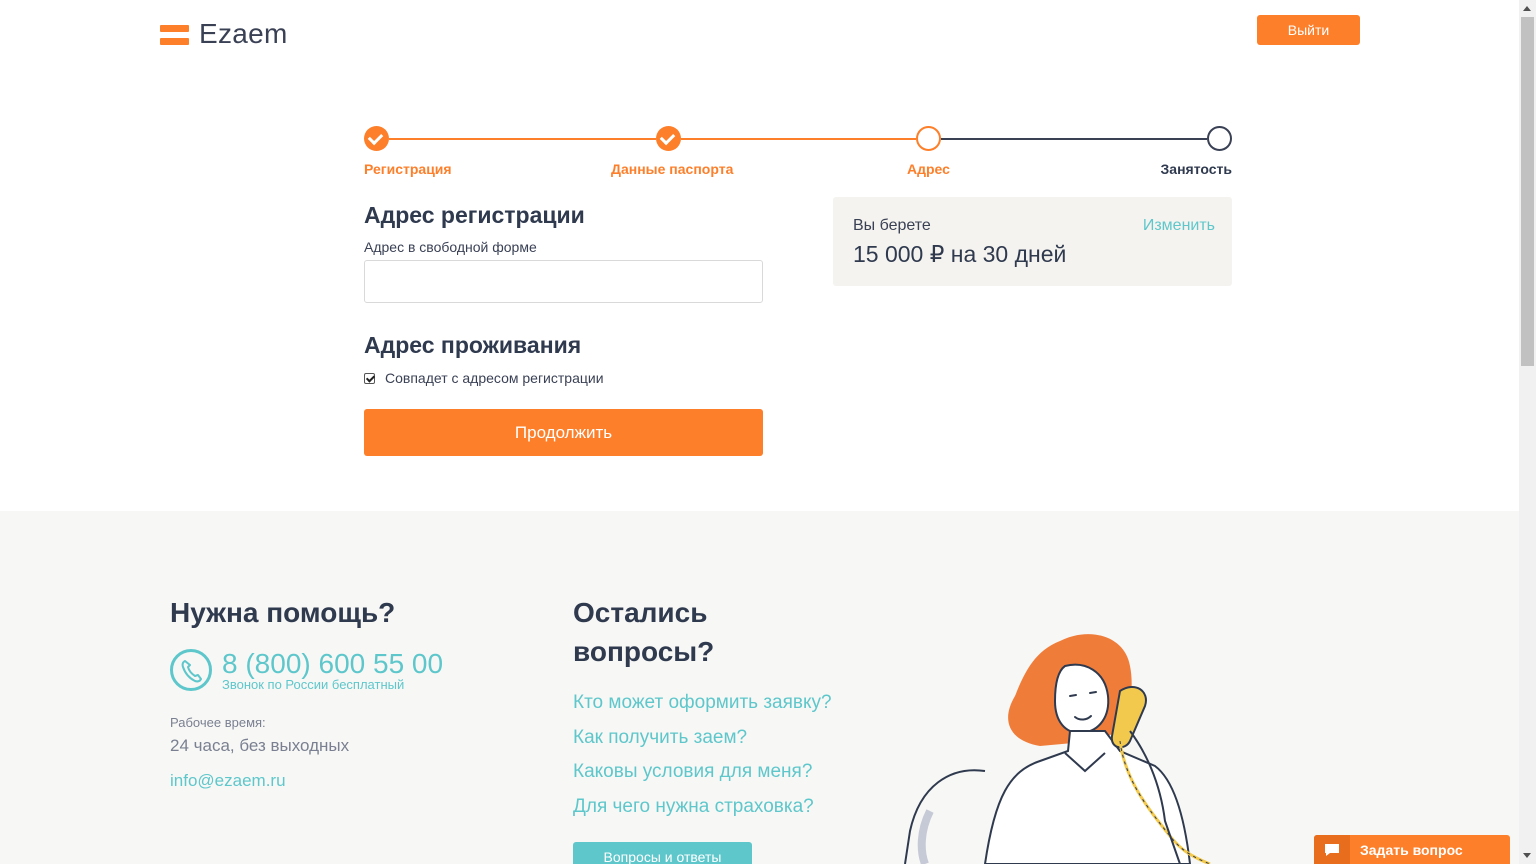  I want to click on faq-link-how-to-get-loan: Как получить заем?, so click(702, 743).